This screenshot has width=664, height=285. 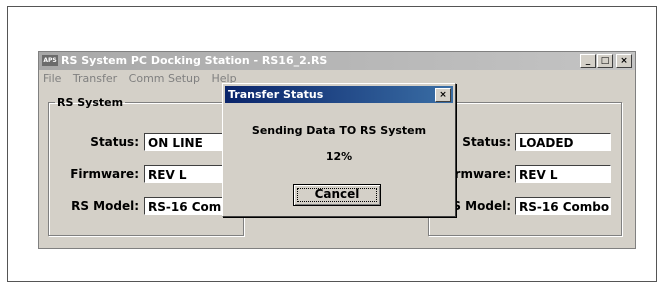 What do you see at coordinates (563, 174) in the screenshot?
I see `right-firmware-field: REV L` at bounding box center [563, 174].